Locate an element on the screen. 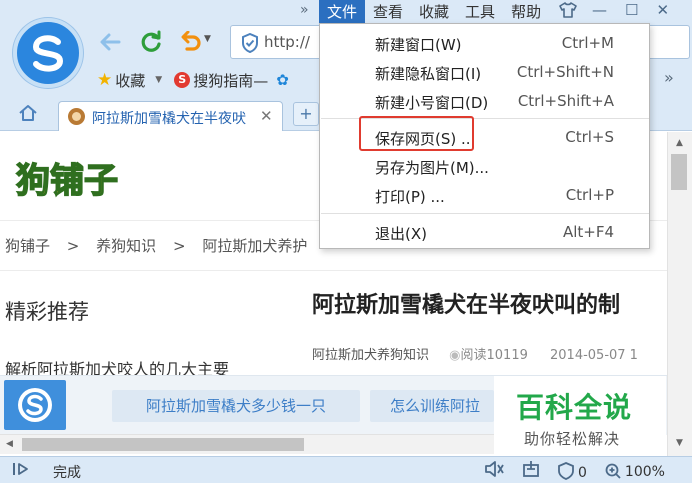 The width and height of the screenshot is (692, 483). watermark-subtitle: 助你轻松解决 is located at coordinates (572, 439).